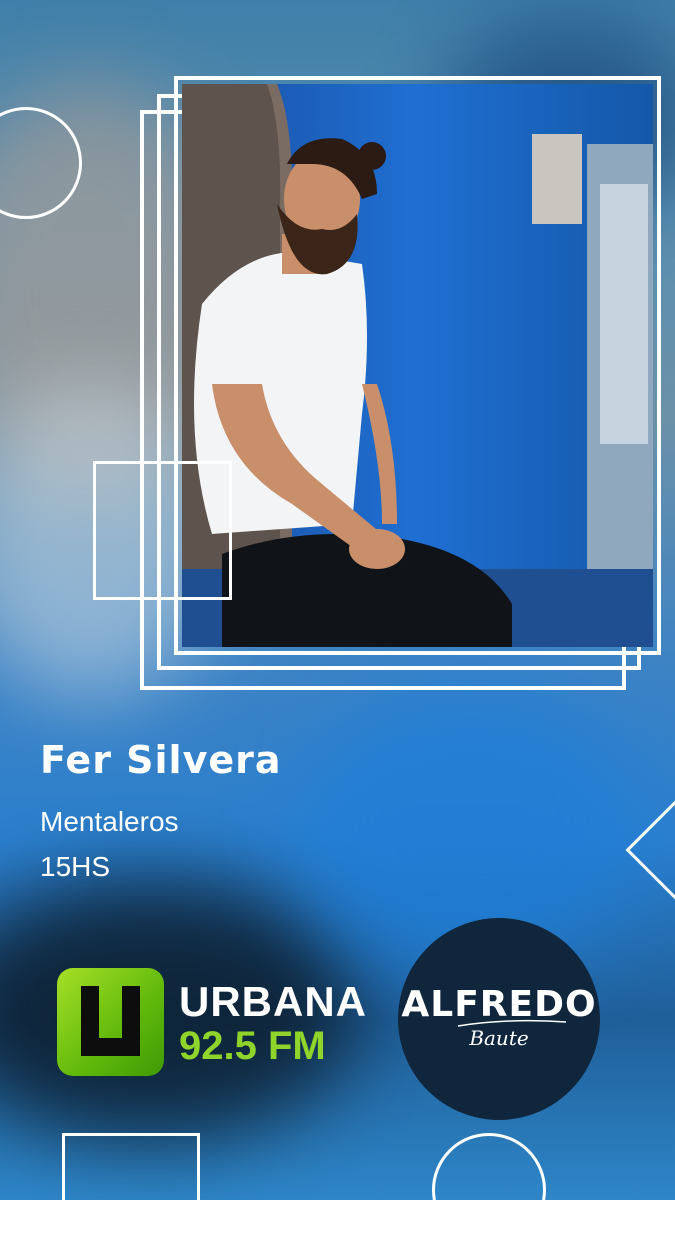 Image resolution: width=675 pixels, height=1253 pixels. Describe the element at coordinates (131, 1193) in the screenshot. I see `square-decoration` at that location.